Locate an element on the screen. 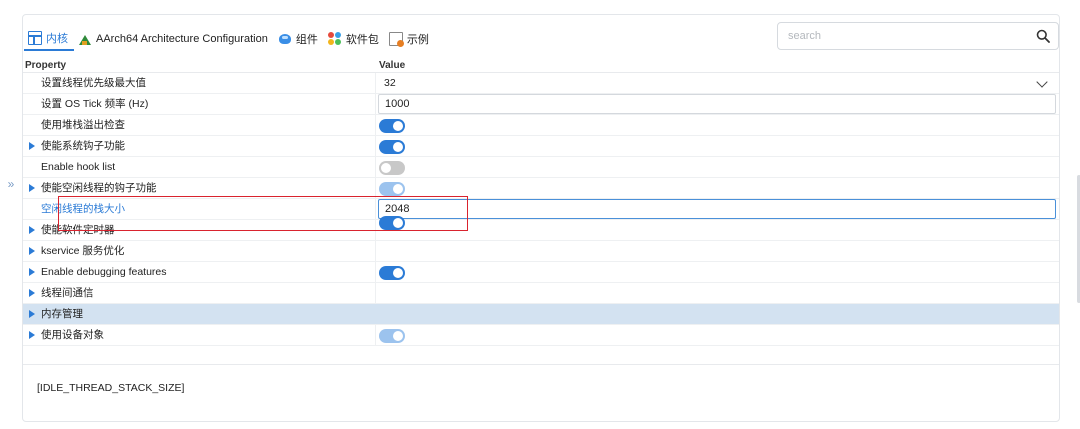 The width and height of the screenshot is (1080, 429). property-row: kservice 服务优化 is located at coordinates (541, 251).